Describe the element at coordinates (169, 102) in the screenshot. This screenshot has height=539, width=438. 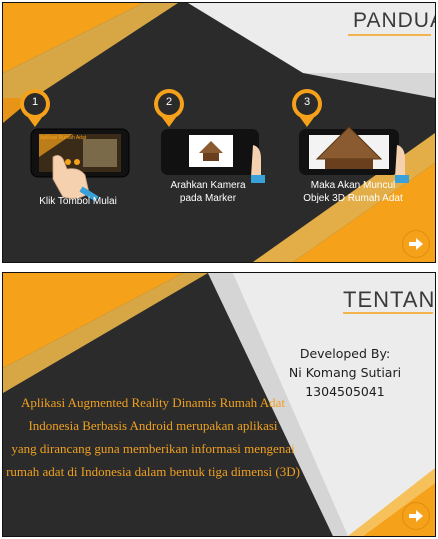
I see `step-2-number: 2` at that location.